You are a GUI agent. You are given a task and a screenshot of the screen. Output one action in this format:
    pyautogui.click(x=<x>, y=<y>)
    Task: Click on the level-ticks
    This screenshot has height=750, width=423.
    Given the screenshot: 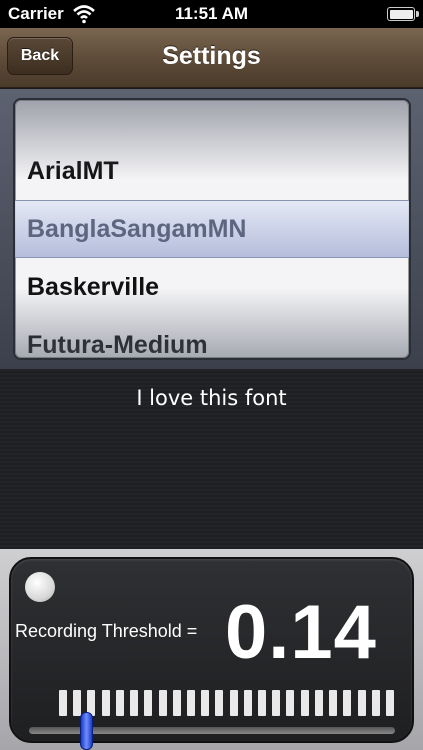 What is the action you would take?
    pyautogui.click(x=226, y=703)
    